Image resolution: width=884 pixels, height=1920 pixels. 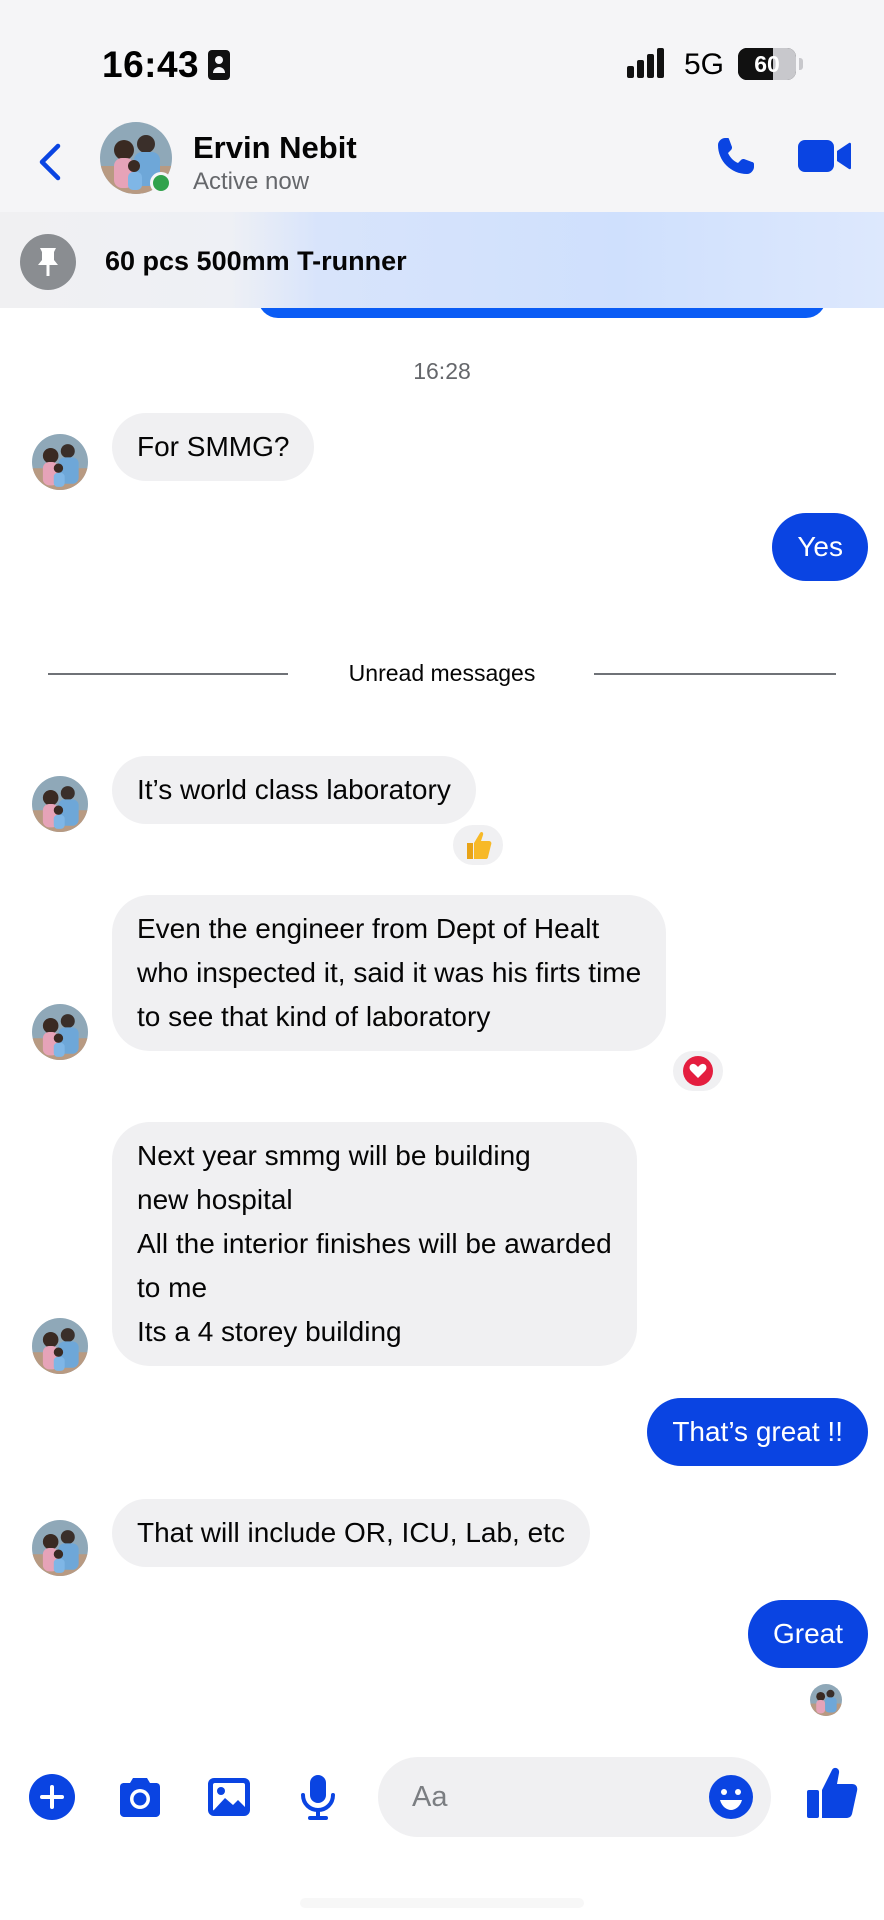 I want to click on message-text-line: to me, so click(x=172, y=1287).